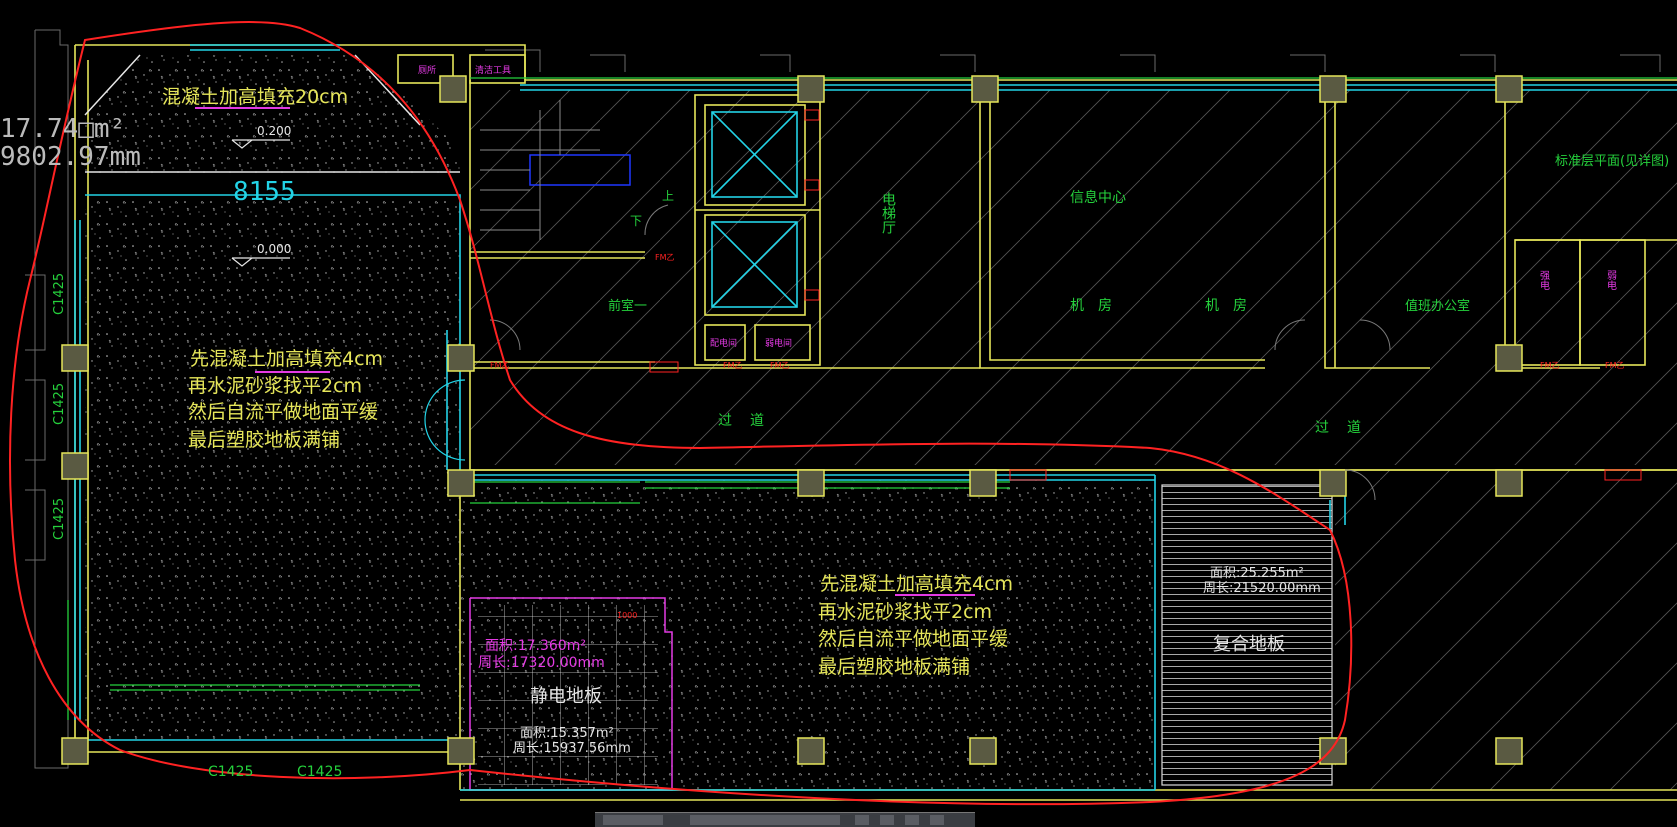 This screenshot has width=1677, height=827. What do you see at coordinates (1262, 588) in the screenshot?
I see `composite-floor-perimeter: 周长:21520.00mm` at bounding box center [1262, 588].